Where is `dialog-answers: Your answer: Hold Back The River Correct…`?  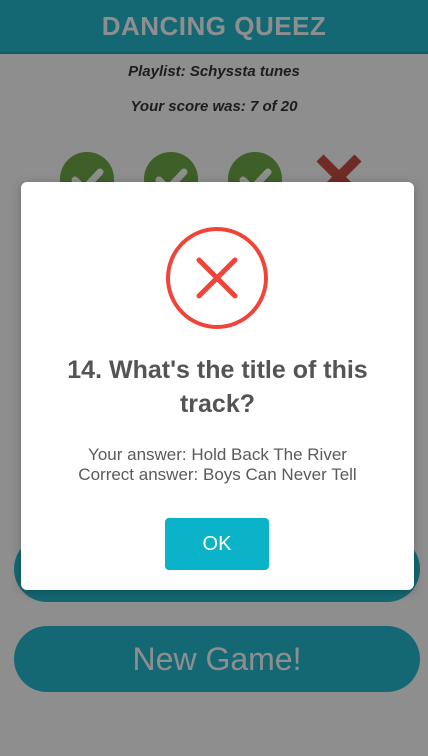 dialog-answers: Your answer: Hold Back The River Correct… is located at coordinates (217, 465).